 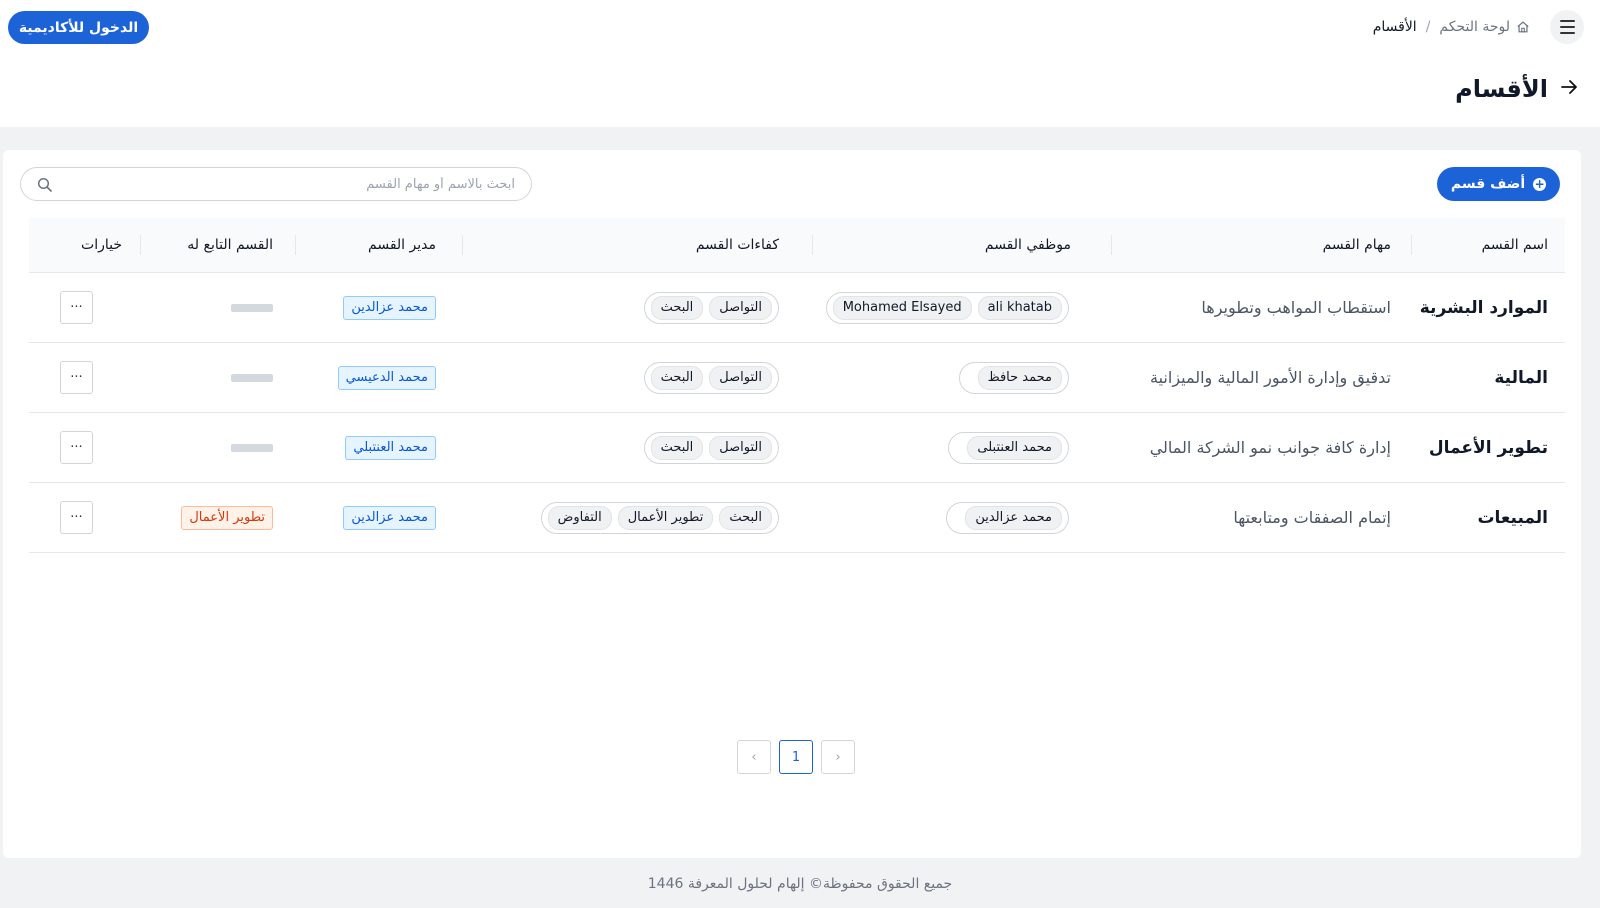 I want to click on skills-cell: البحث تطوير الأعمال التفاوض, so click(x=659, y=517).